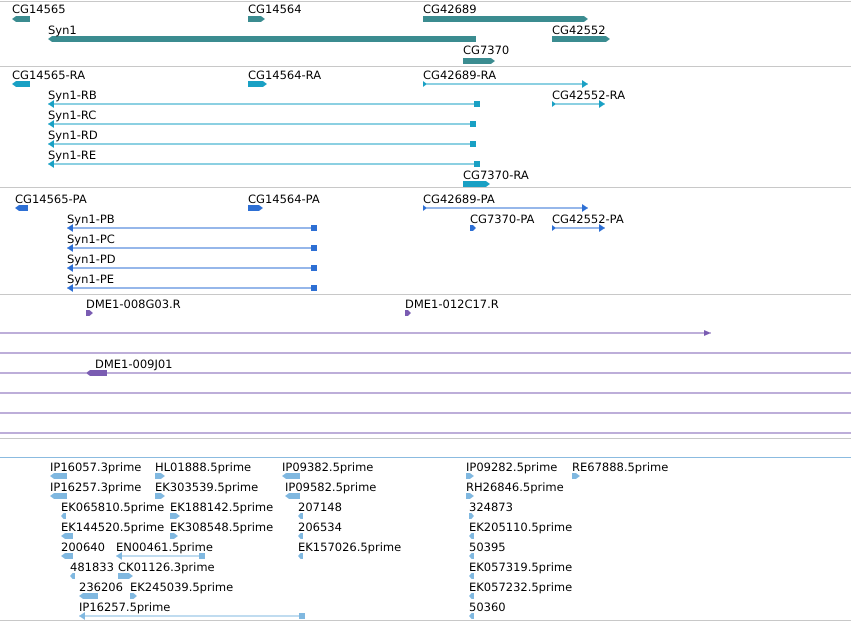 This screenshot has height=622, width=851. I want to click on feature-label: CG7370-PA, so click(502, 219).